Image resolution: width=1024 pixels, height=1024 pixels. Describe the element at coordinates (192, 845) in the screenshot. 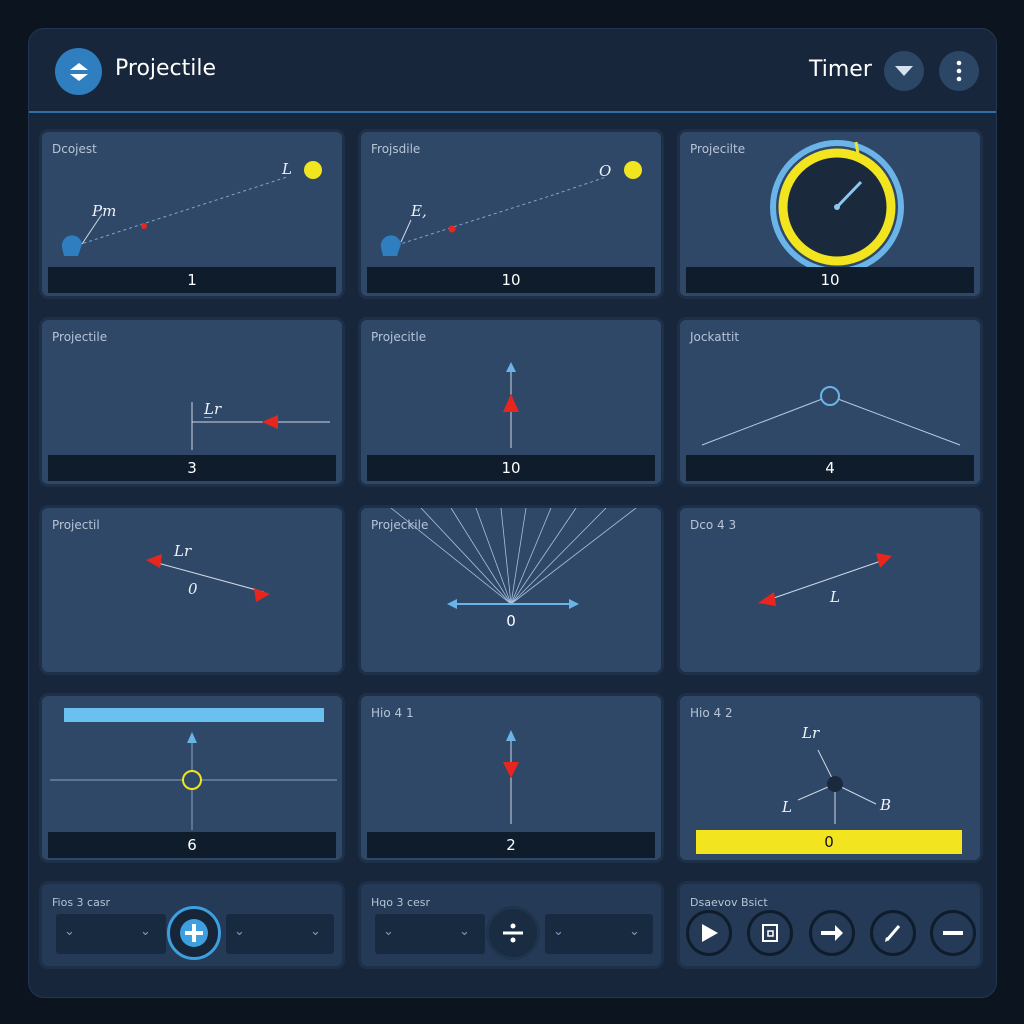

I see `value-readout: 6` at that location.